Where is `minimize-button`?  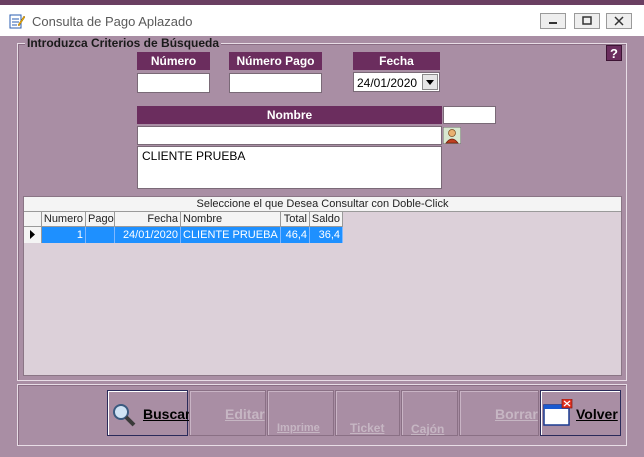
minimize-button is located at coordinates (553, 21).